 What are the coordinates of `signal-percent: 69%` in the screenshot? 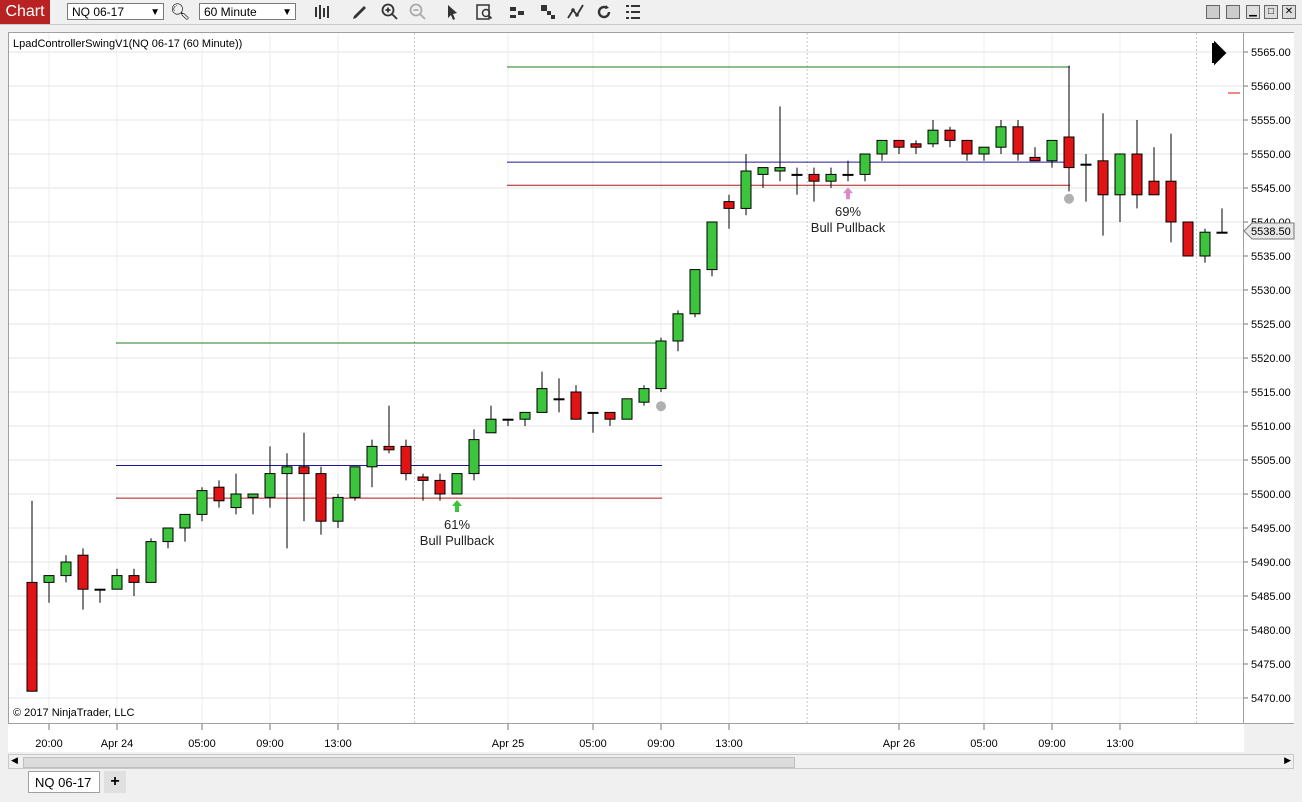 It's located at (848, 211).